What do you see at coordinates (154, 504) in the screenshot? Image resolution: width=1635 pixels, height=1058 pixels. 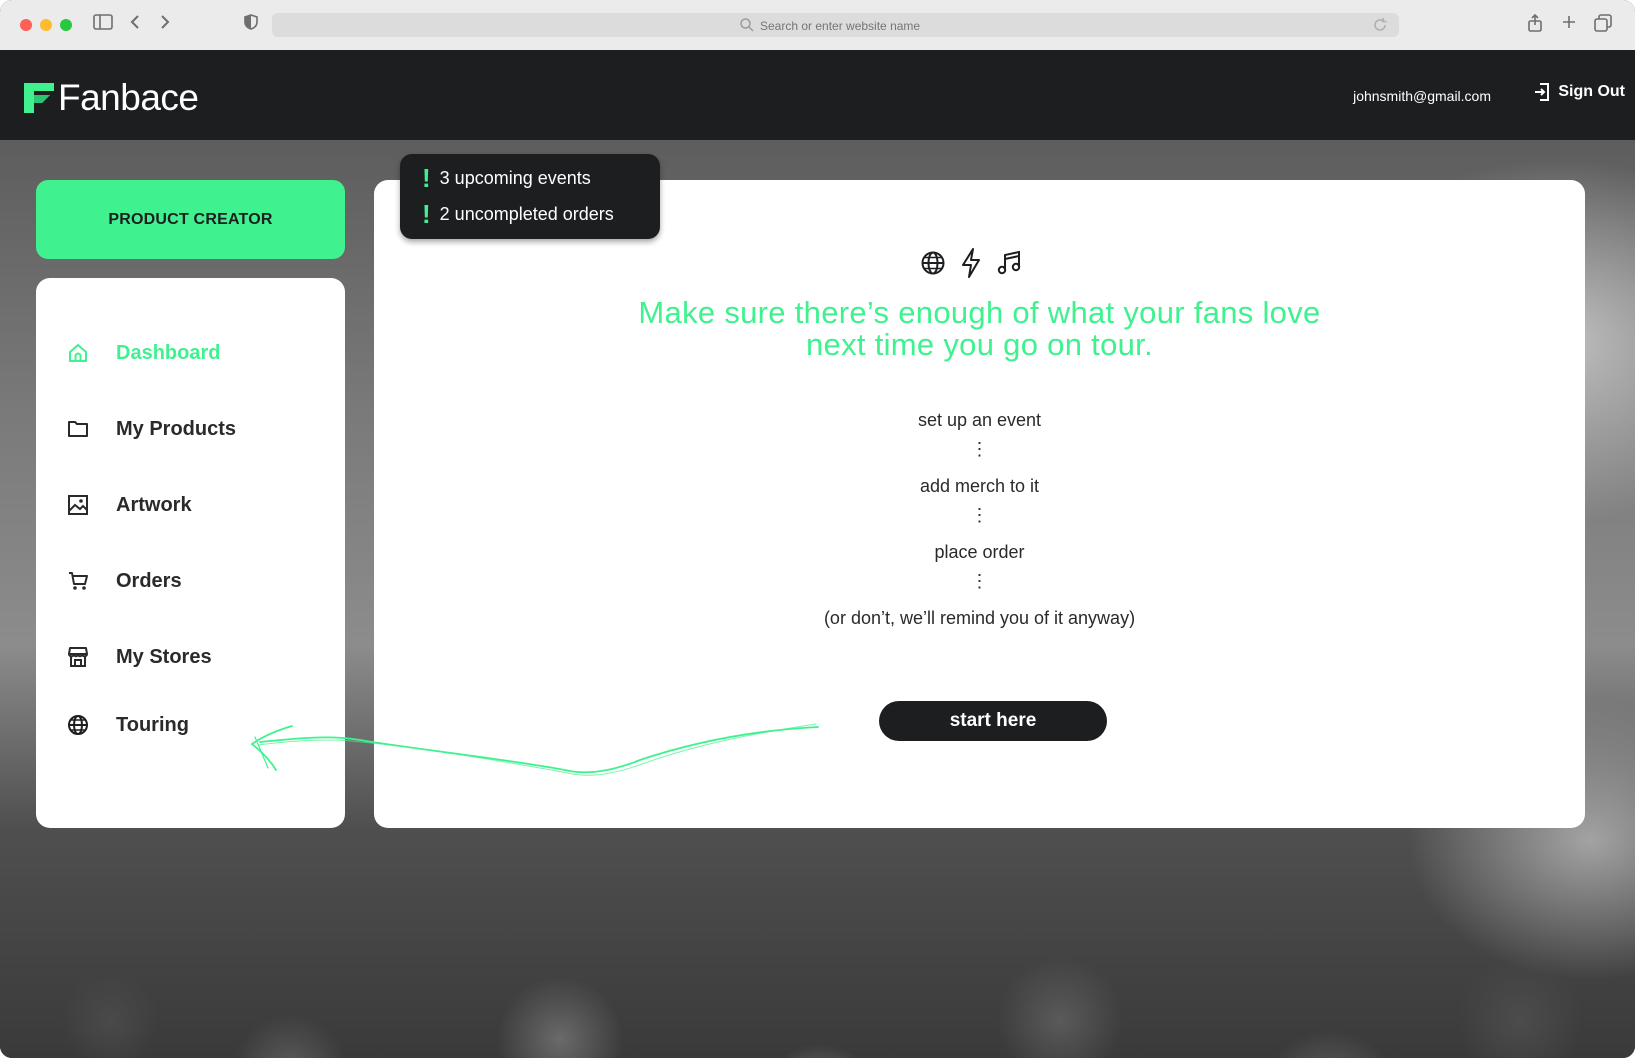 I see `sidebar-item-label: Artwork` at bounding box center [154, 504].